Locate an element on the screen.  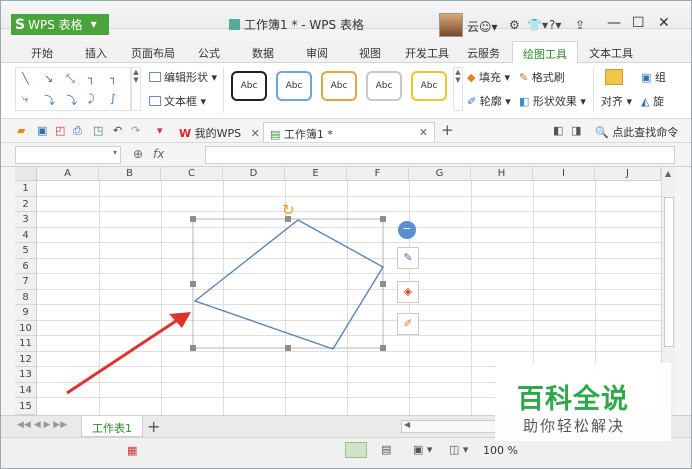
watermark-title: 百科全说 is located at coordinates (573, 399).